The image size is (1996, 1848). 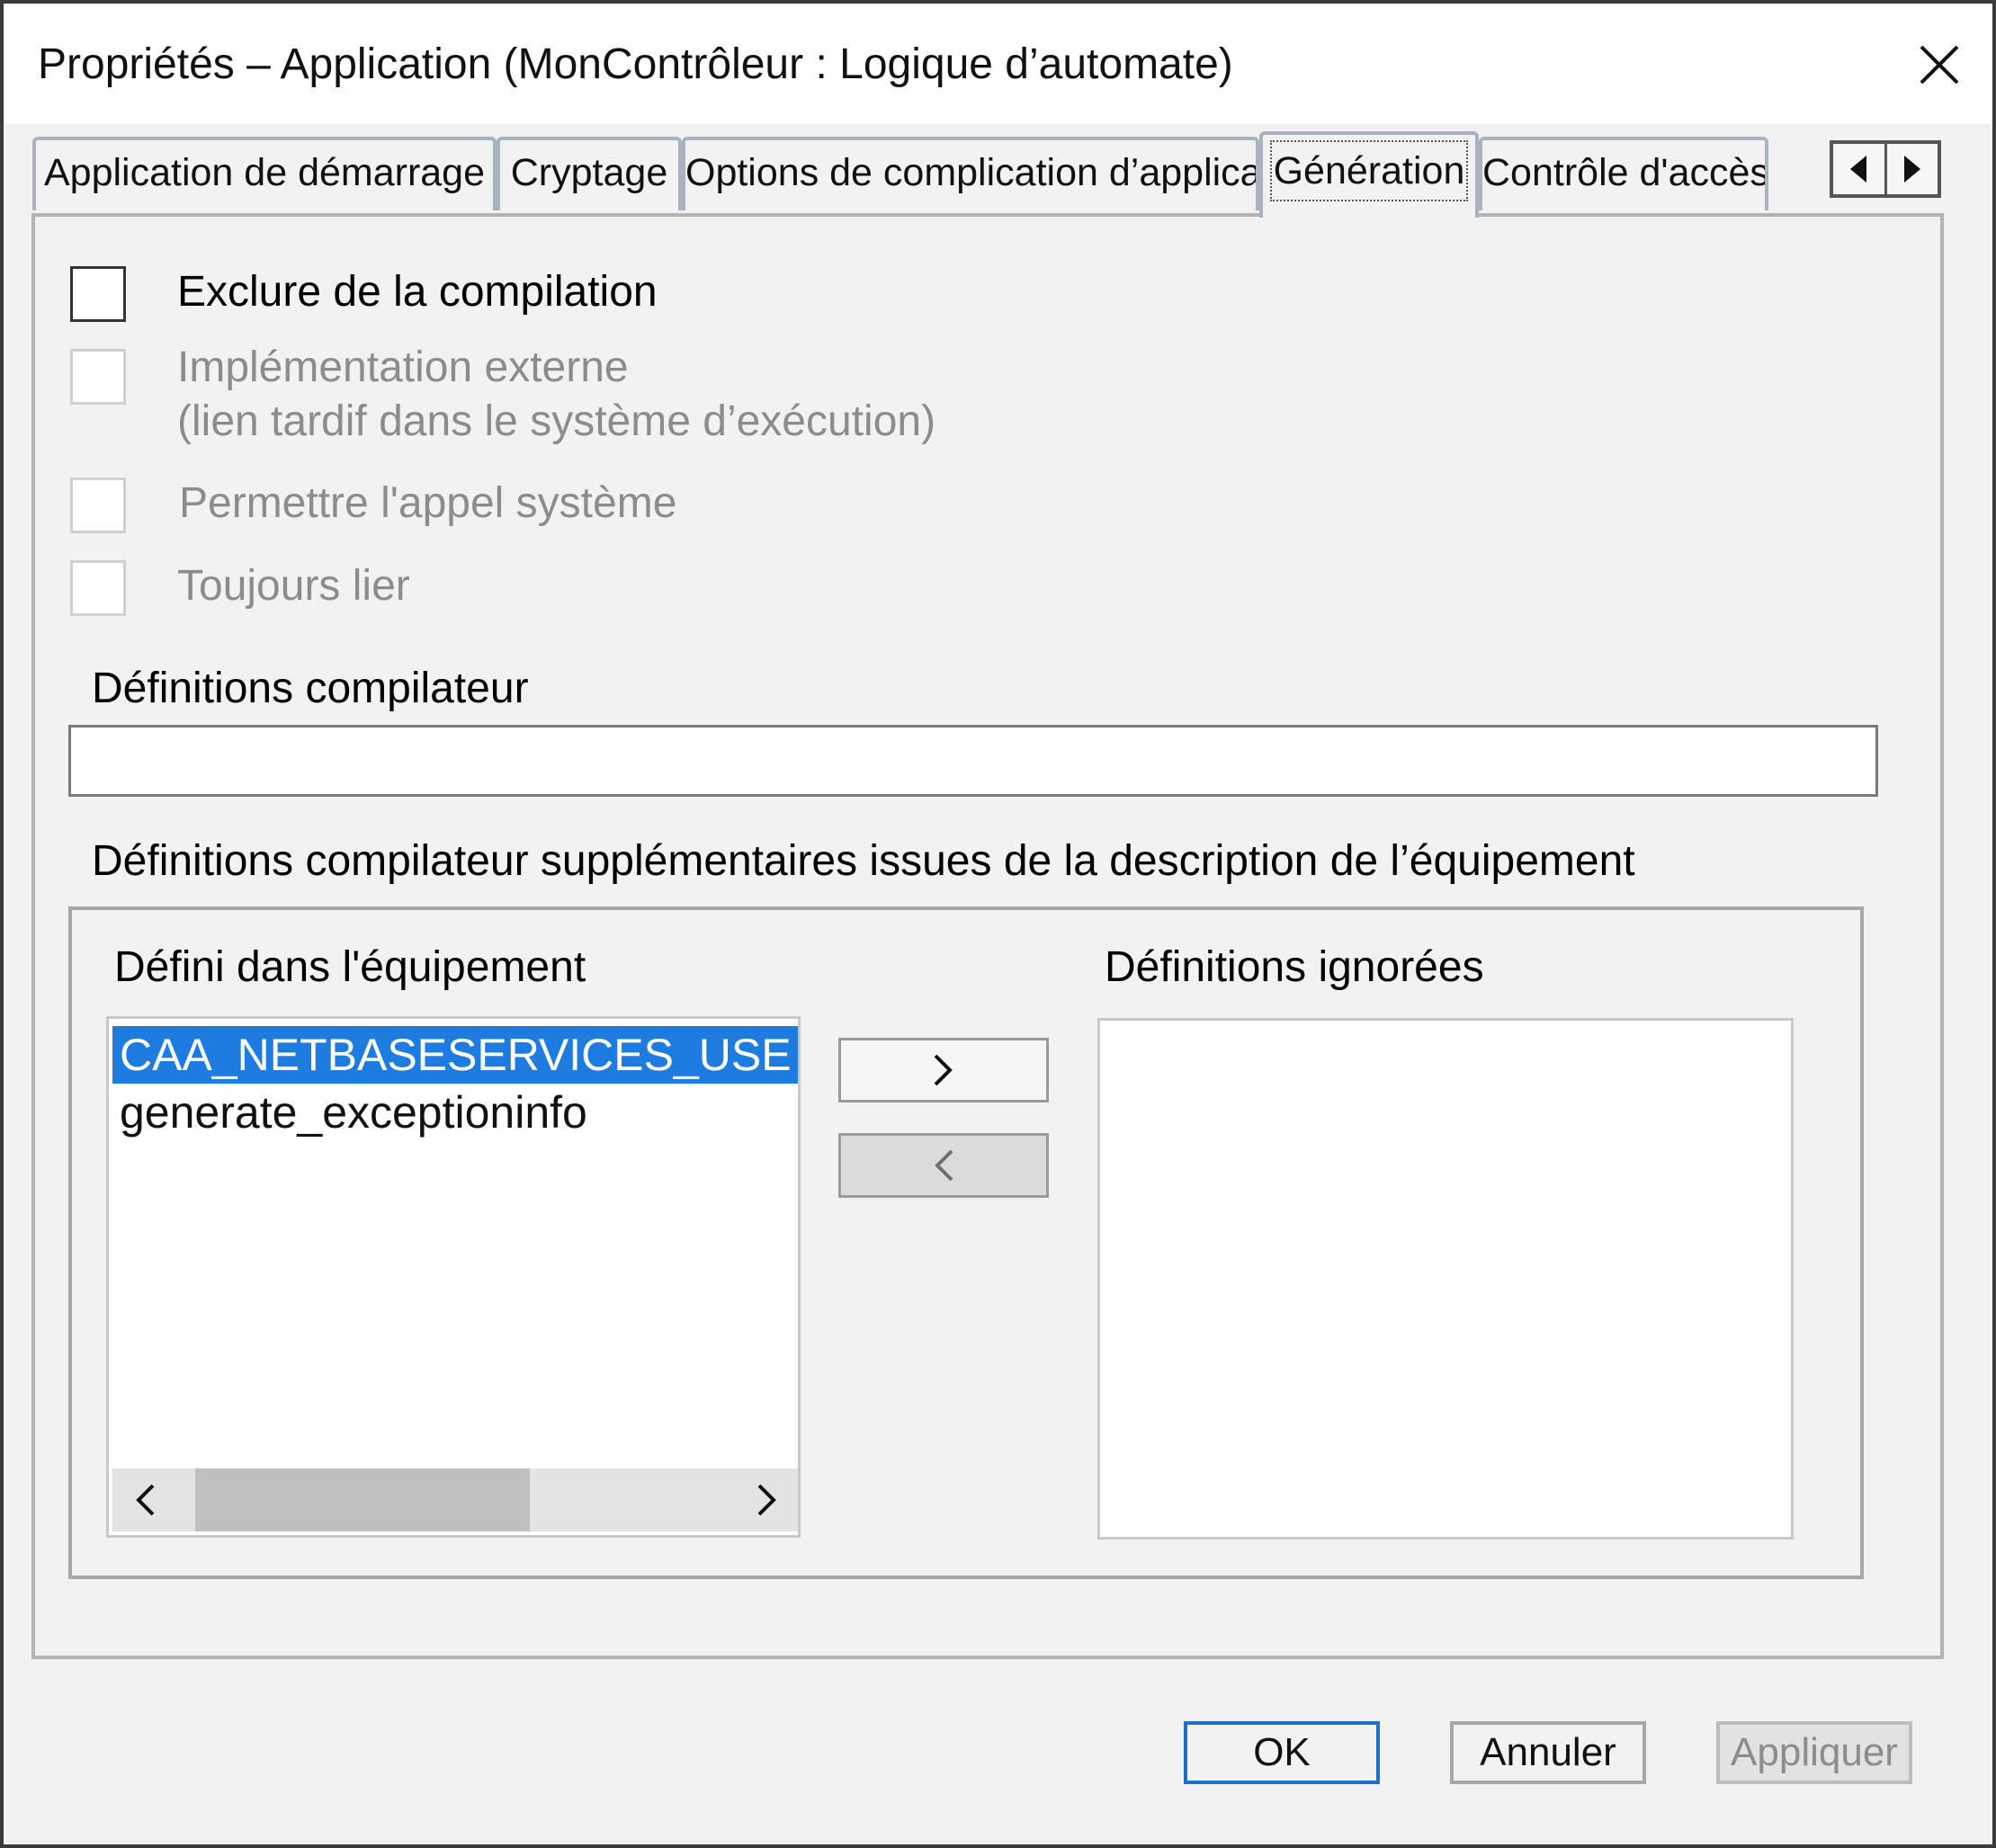 I want to click on tab-label: Options de complication d’application, so click(x=972, y=172).